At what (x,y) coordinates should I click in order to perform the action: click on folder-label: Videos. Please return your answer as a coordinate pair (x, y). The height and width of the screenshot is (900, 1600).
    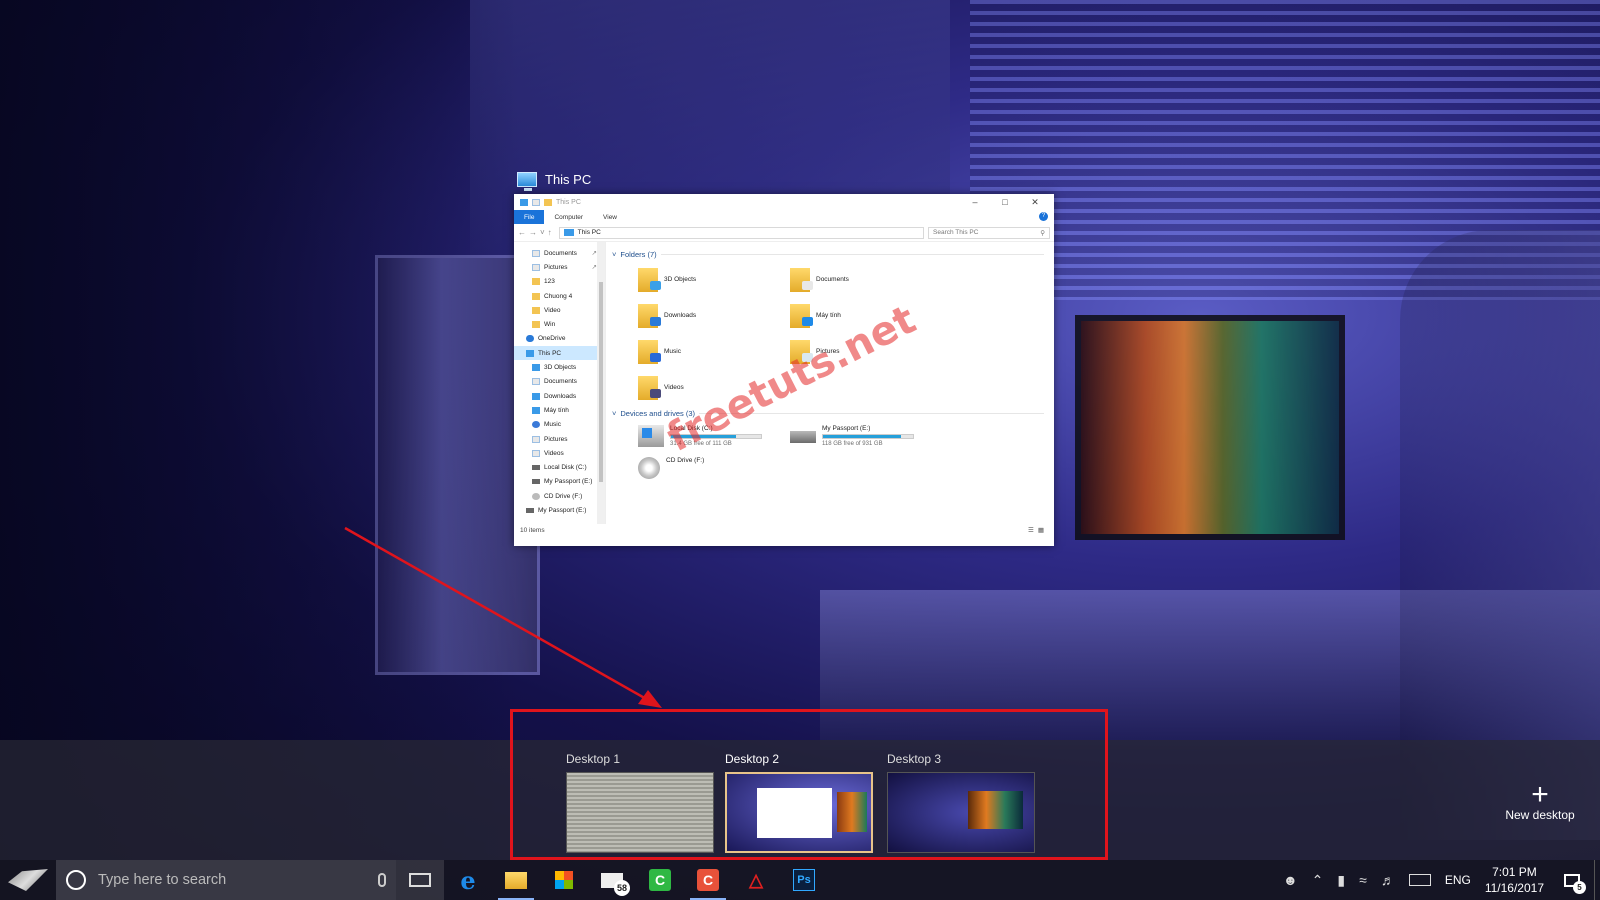
    Looking at the image, I should click on (674, 387).